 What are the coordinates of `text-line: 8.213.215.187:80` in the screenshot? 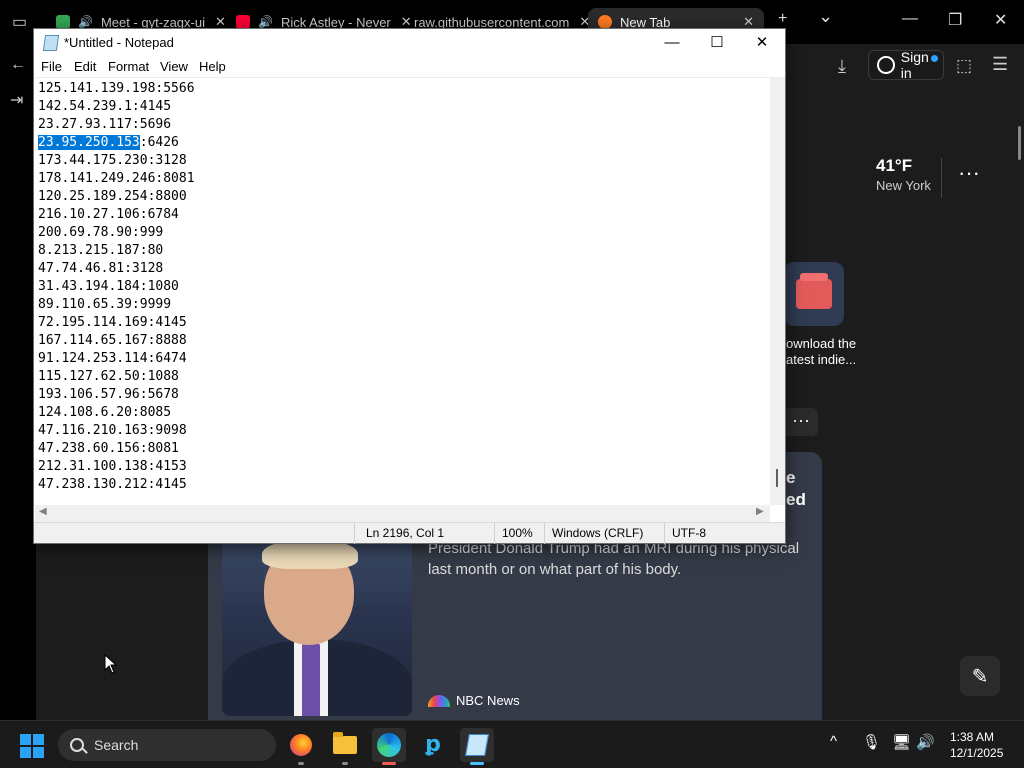 It's located at (100, 251).